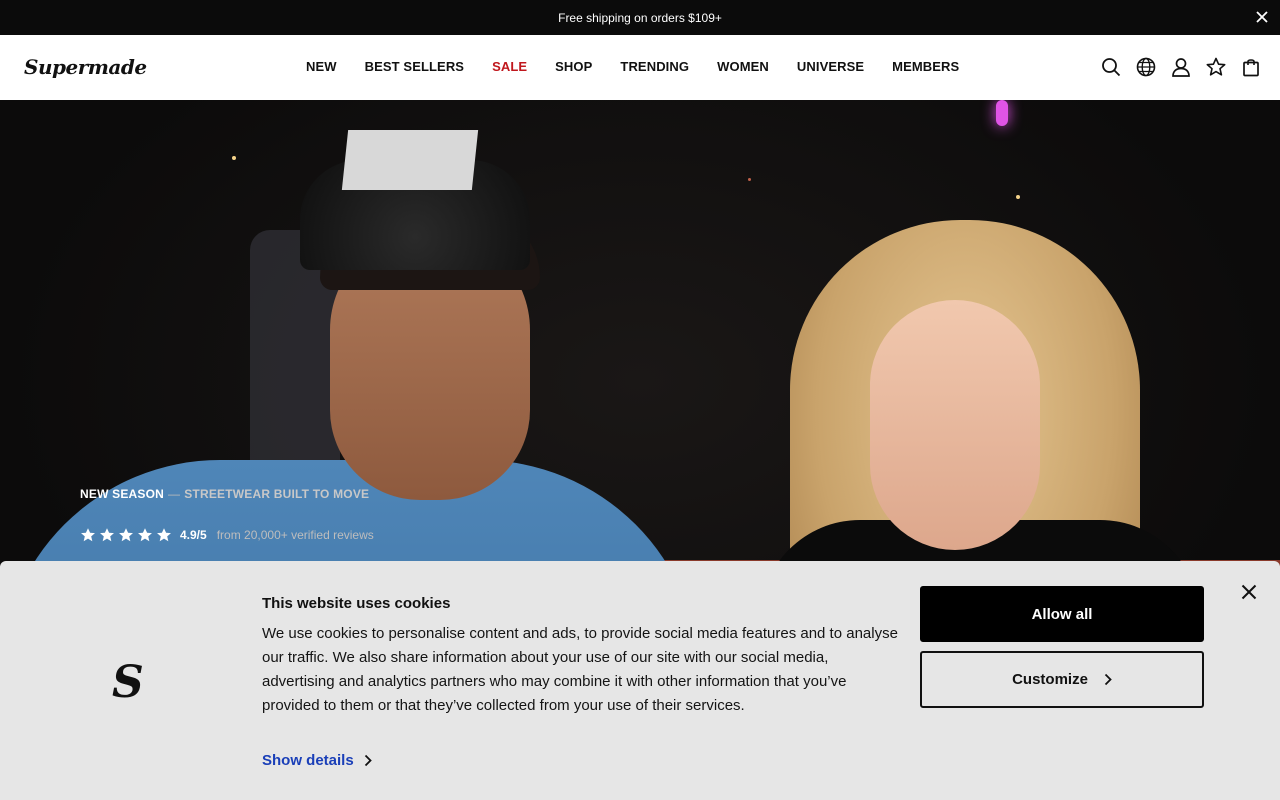  Describe the element at coordinates (1216, 67) in the screenshot. I see `wishlist-star-icon` at that location.